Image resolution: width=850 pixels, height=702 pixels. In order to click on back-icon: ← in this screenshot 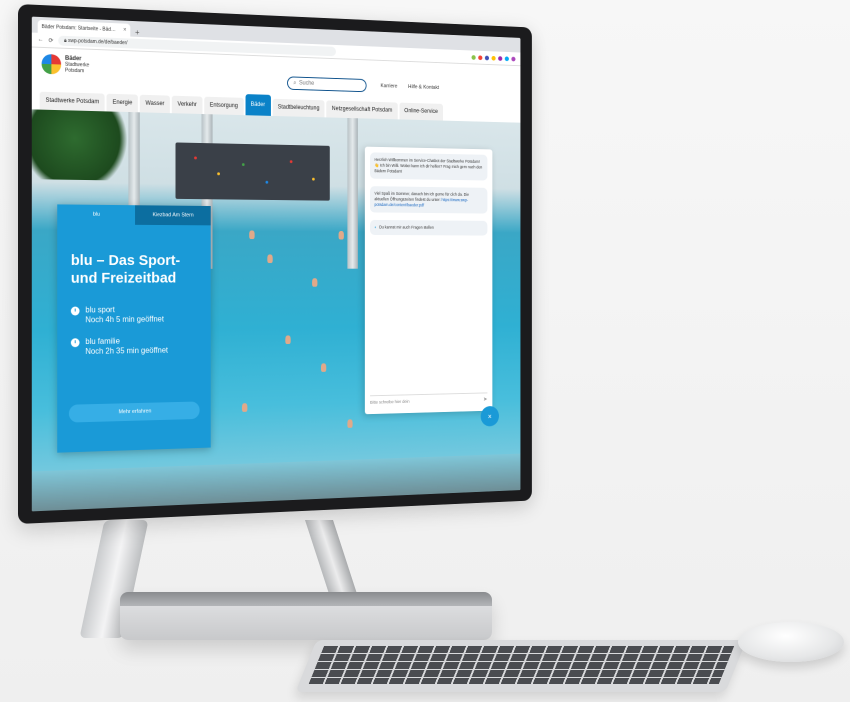, I will do `click(41, 40)`.